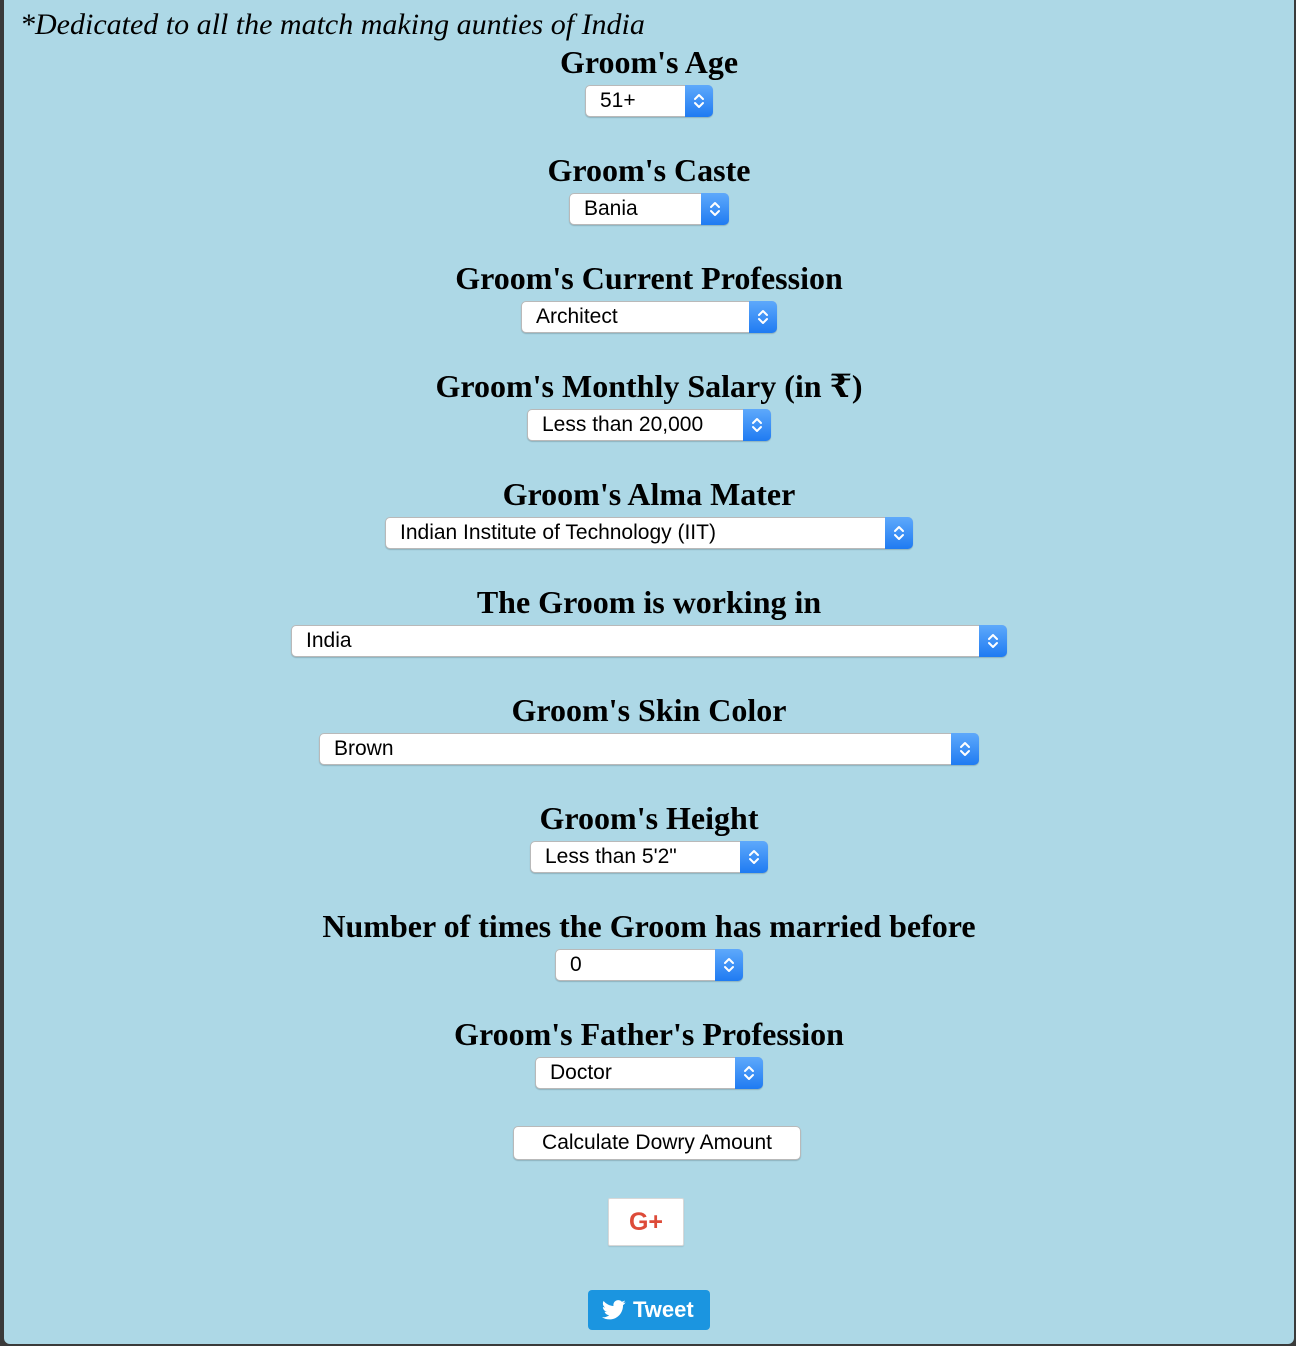 This screenshot has width=1296, height=1346. What do you see at coordinates (649, 965) in the screenshot?
I see `previous-marriages-select: 0` at bounding box center [649, 965].